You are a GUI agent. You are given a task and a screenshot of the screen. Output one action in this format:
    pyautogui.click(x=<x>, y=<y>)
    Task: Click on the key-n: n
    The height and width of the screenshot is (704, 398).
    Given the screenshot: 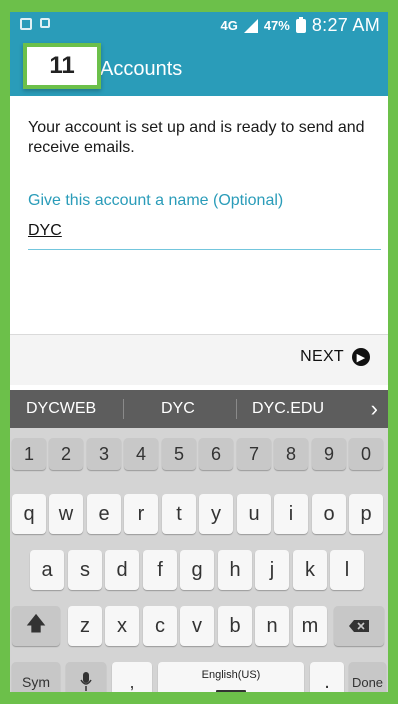 What is the action you would take?
    pyautogui.click(x=272, y=626)
    